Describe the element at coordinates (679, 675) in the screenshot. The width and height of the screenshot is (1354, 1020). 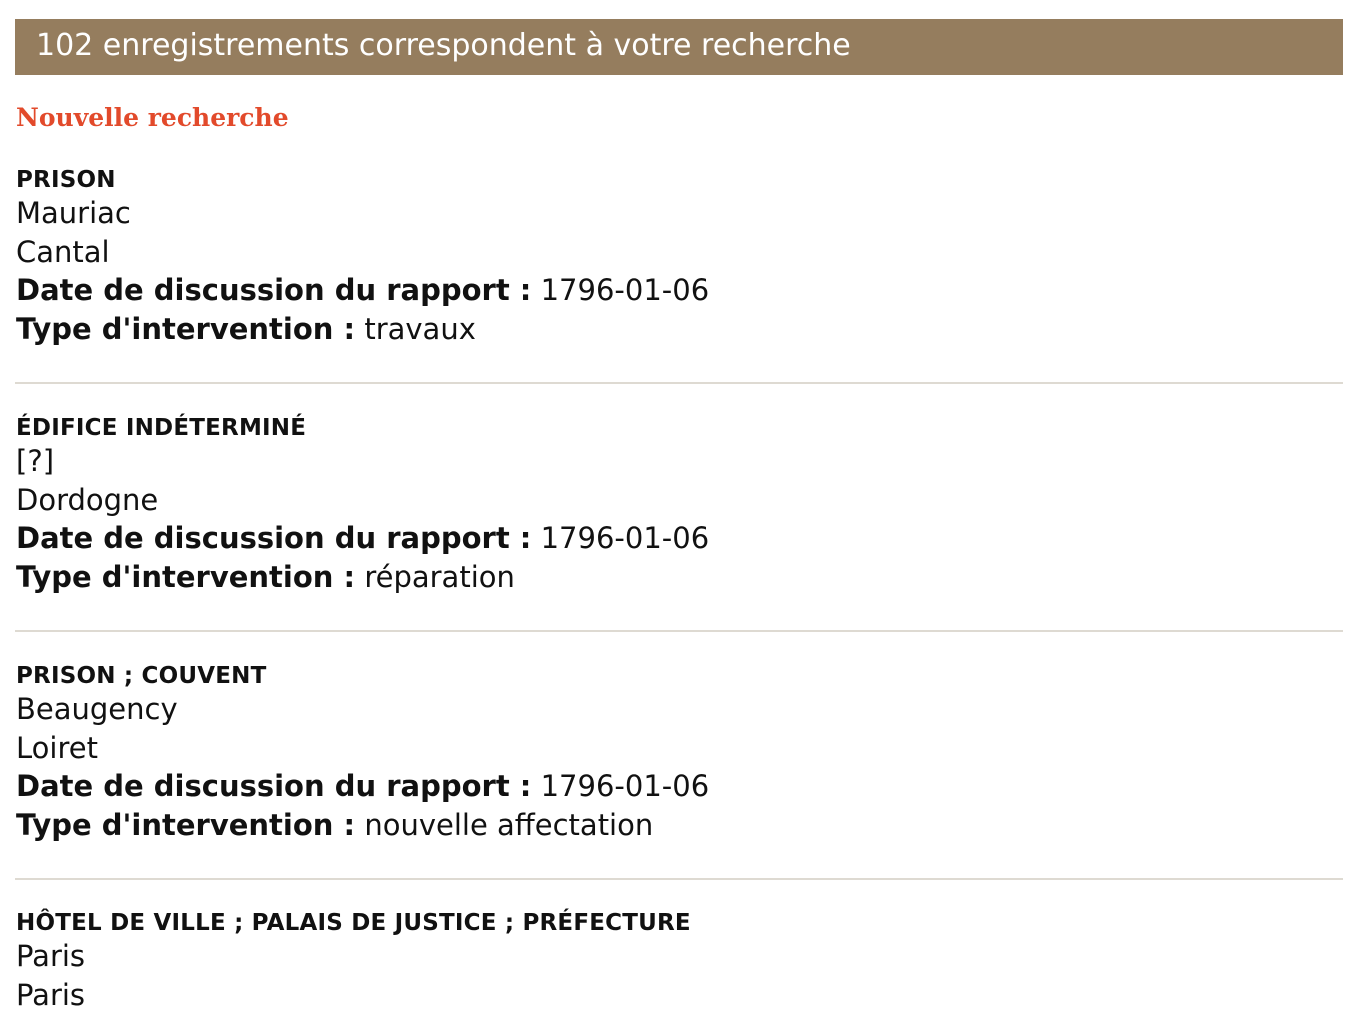
I see `record-building-type: PRISON ; COUVENT` at that location.